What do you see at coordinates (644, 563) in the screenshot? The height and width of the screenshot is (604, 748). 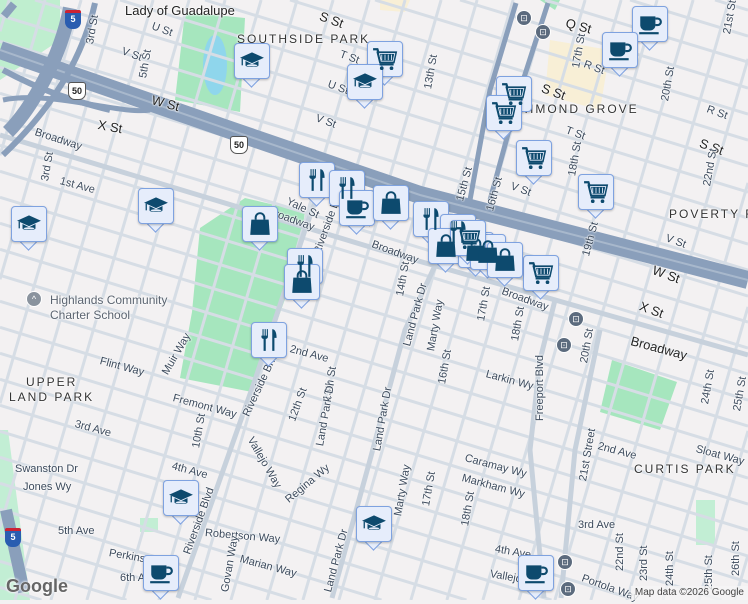 I see `street-label: 23rd St` at bounding box center [644, 563].